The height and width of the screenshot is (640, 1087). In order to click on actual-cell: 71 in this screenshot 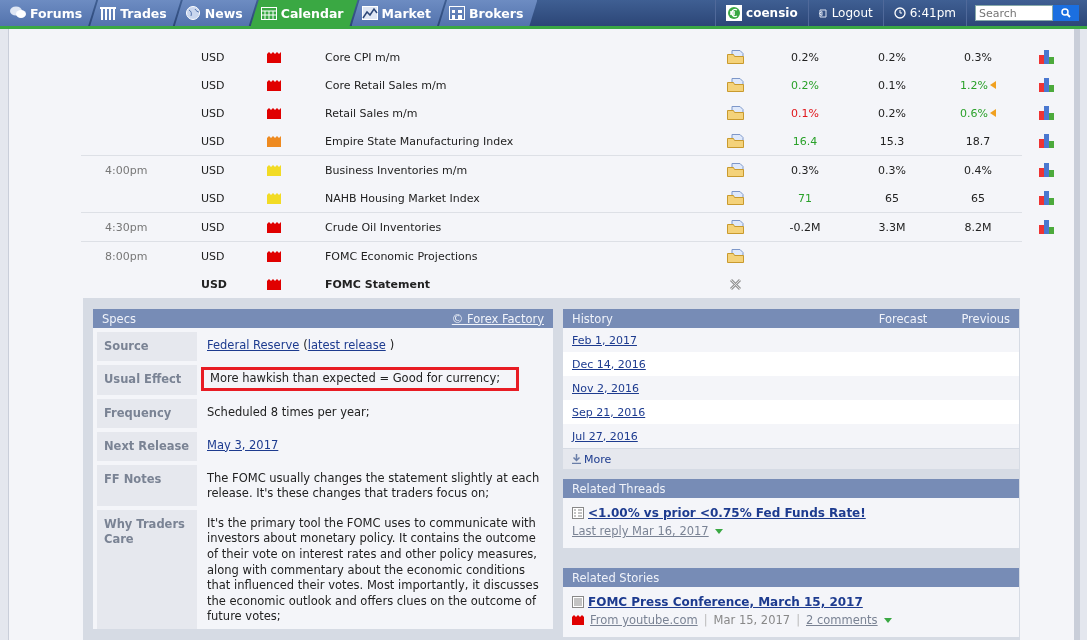, I will do `click(805, 198)`.